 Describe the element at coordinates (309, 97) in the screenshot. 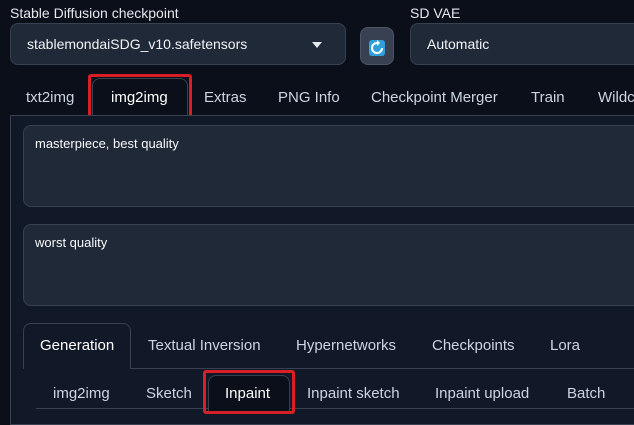

I see `tab-png-info: PNG Info` at that location.